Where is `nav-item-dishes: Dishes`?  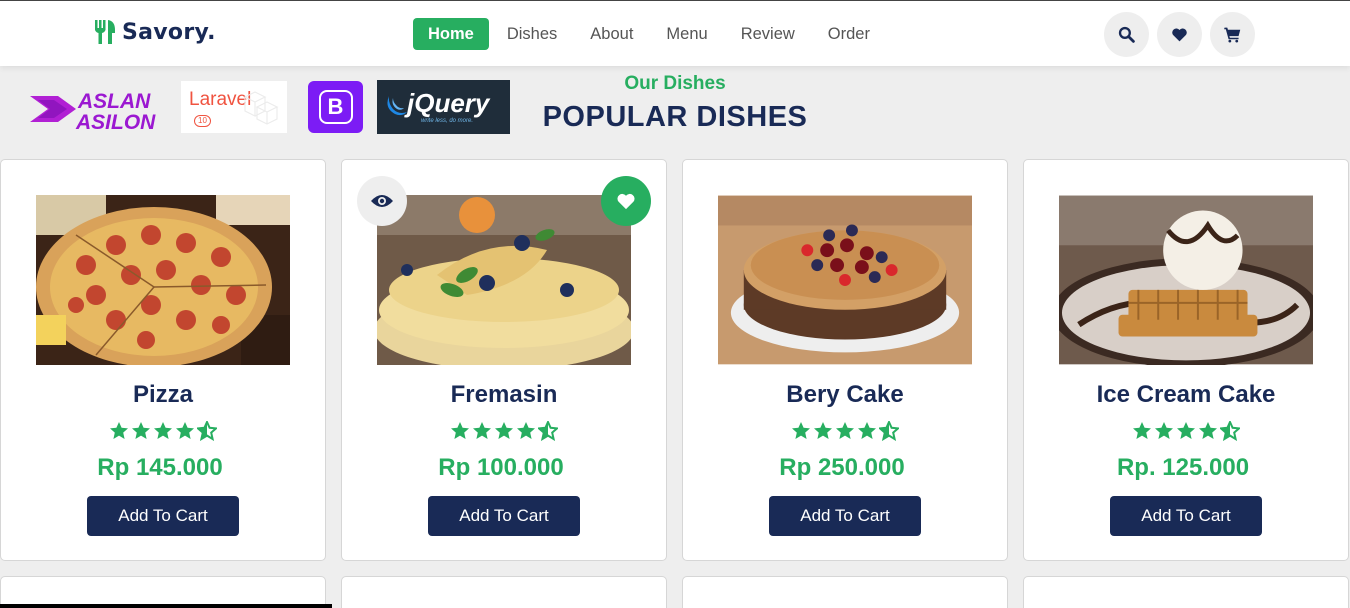
nav-item-dishes: Dishes is located at coordinates (532, 34).